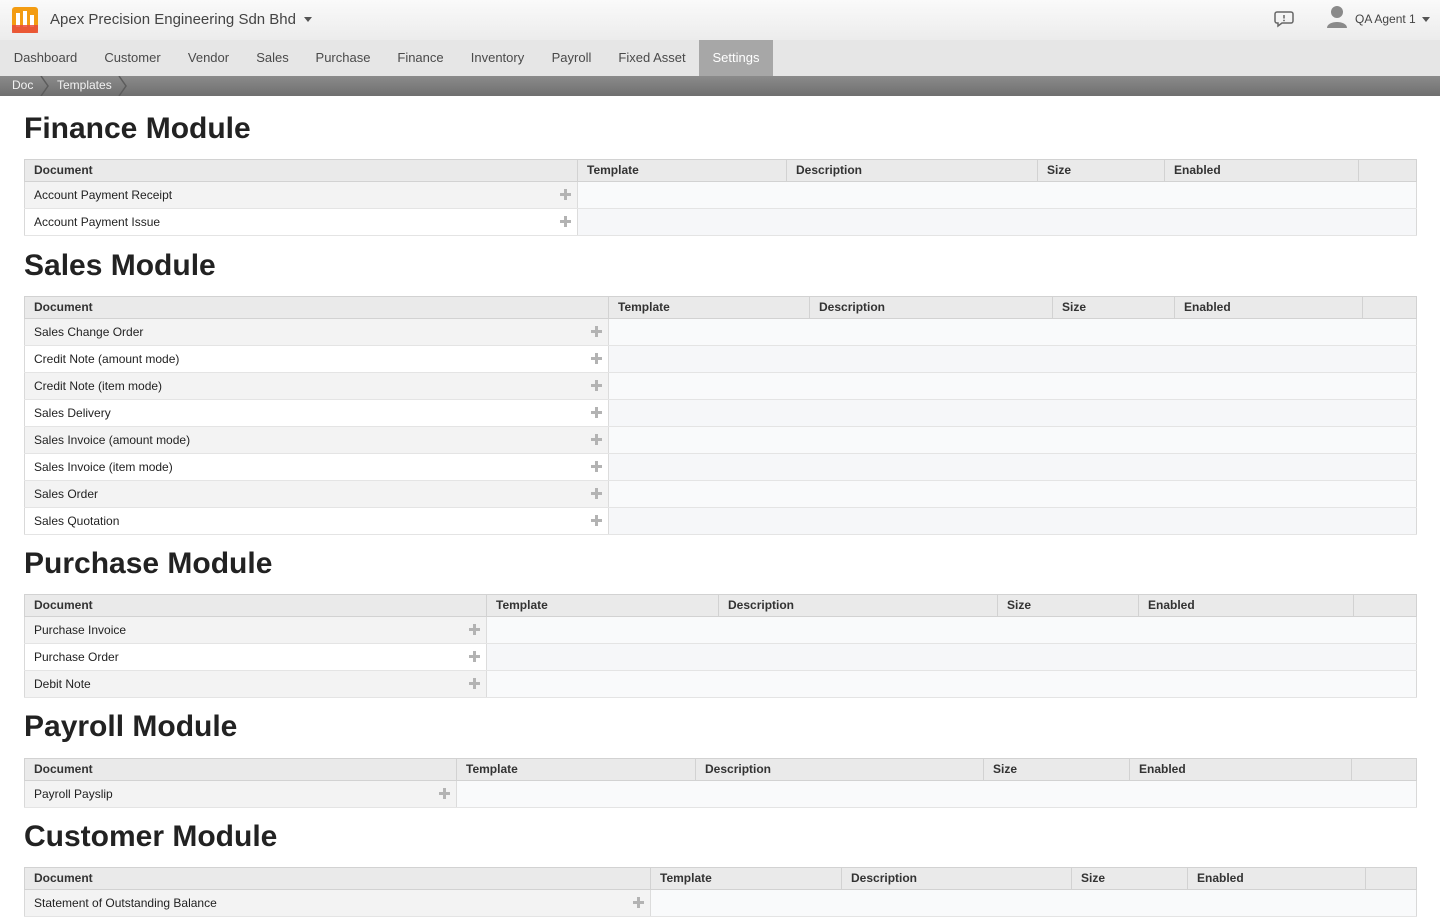 The width and height of the screenshot is (1440, 917). Describe the element at coordinates (208, 58) in the screenshot. I see `nav-item-vendor: Vendor` at that location.